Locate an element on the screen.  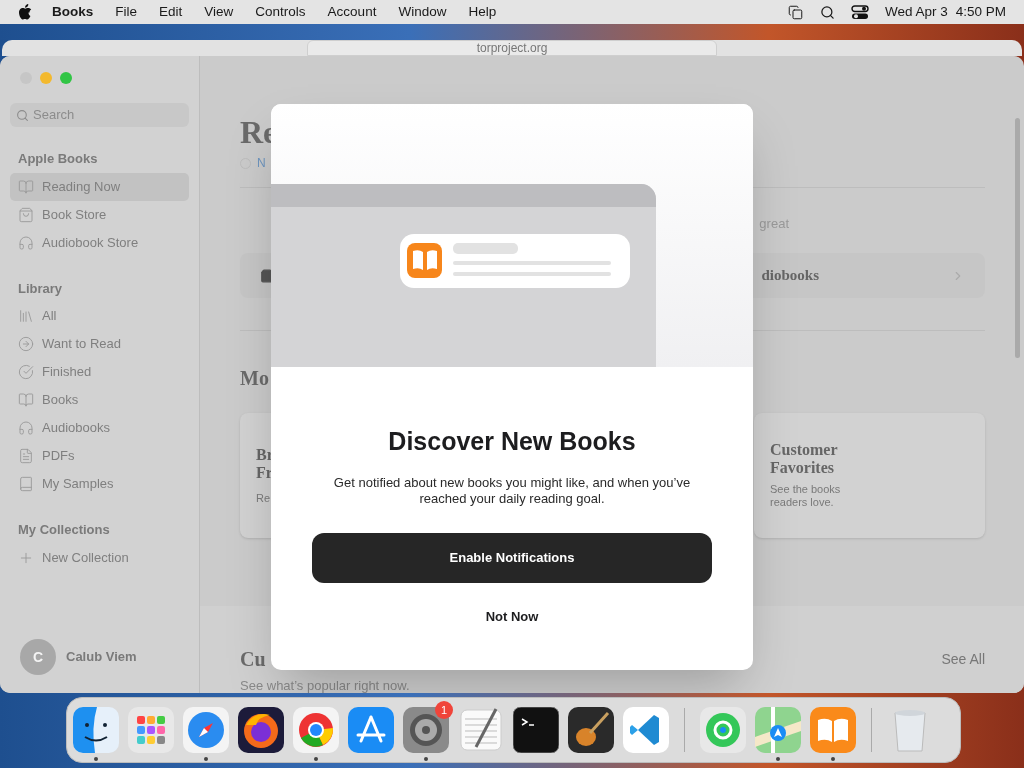
menu-item: Account is located at coordinates (352, 12).